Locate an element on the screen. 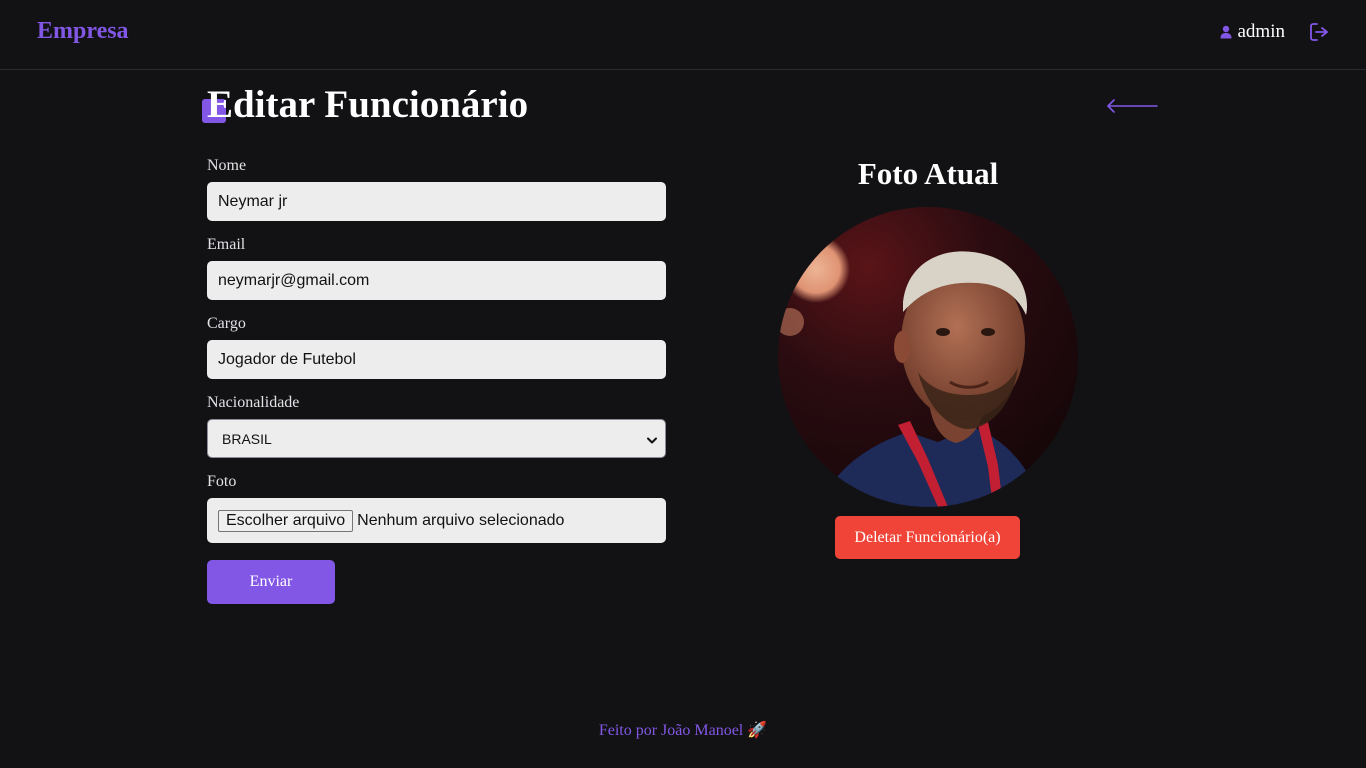 The height and width of the screenshot is (768, 1366). nacionalidade-select: BRASIL is located at coordinates (436, 438).